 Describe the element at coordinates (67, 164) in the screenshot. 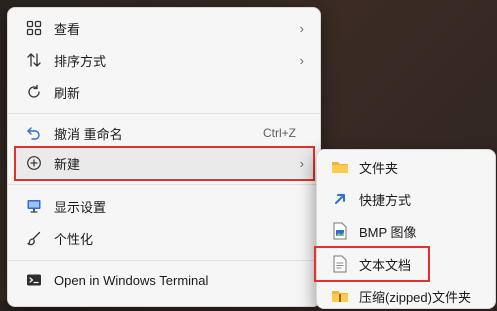

I see `menu-item-label: 新建` at that location.